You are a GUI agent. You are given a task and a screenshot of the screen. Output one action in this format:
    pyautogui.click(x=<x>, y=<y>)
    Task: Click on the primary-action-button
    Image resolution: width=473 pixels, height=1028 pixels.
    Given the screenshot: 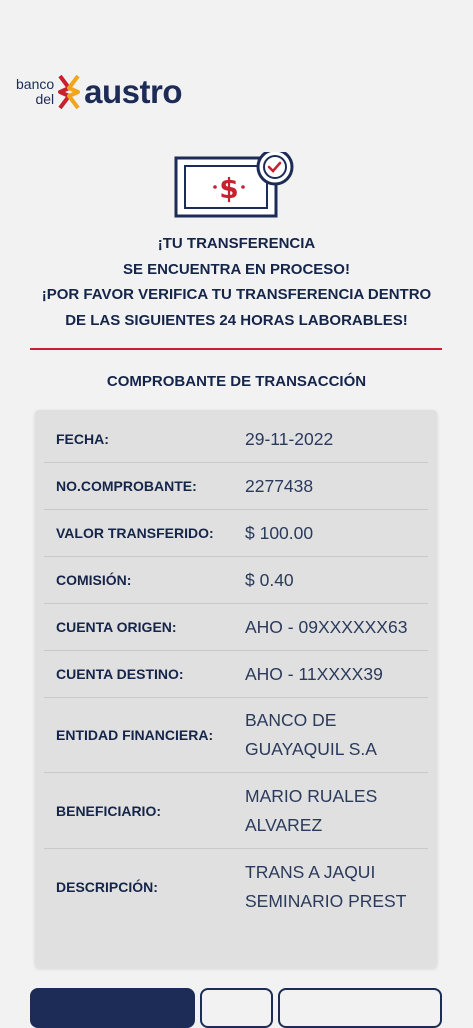 What is the action you would take?
    pyautogui.click(x=112, y=1008)
    